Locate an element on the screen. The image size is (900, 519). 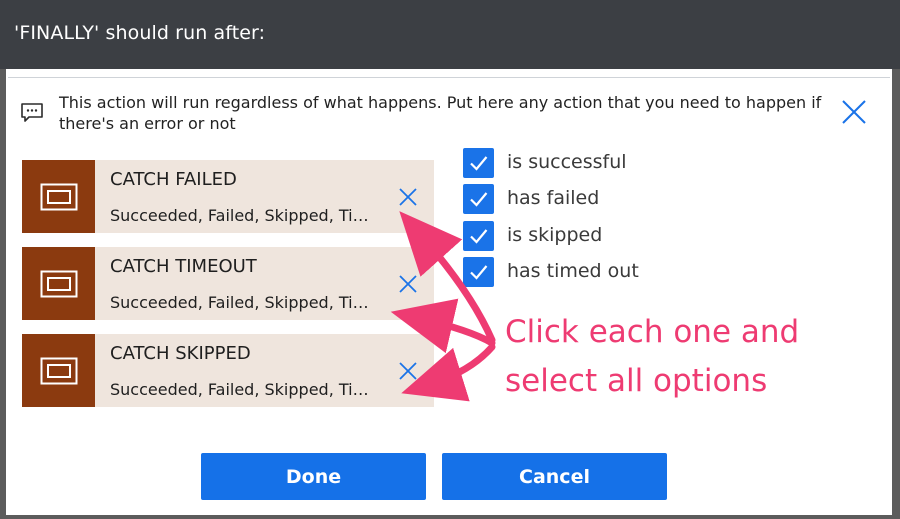
close-icon is located at coordinates (854, 112).